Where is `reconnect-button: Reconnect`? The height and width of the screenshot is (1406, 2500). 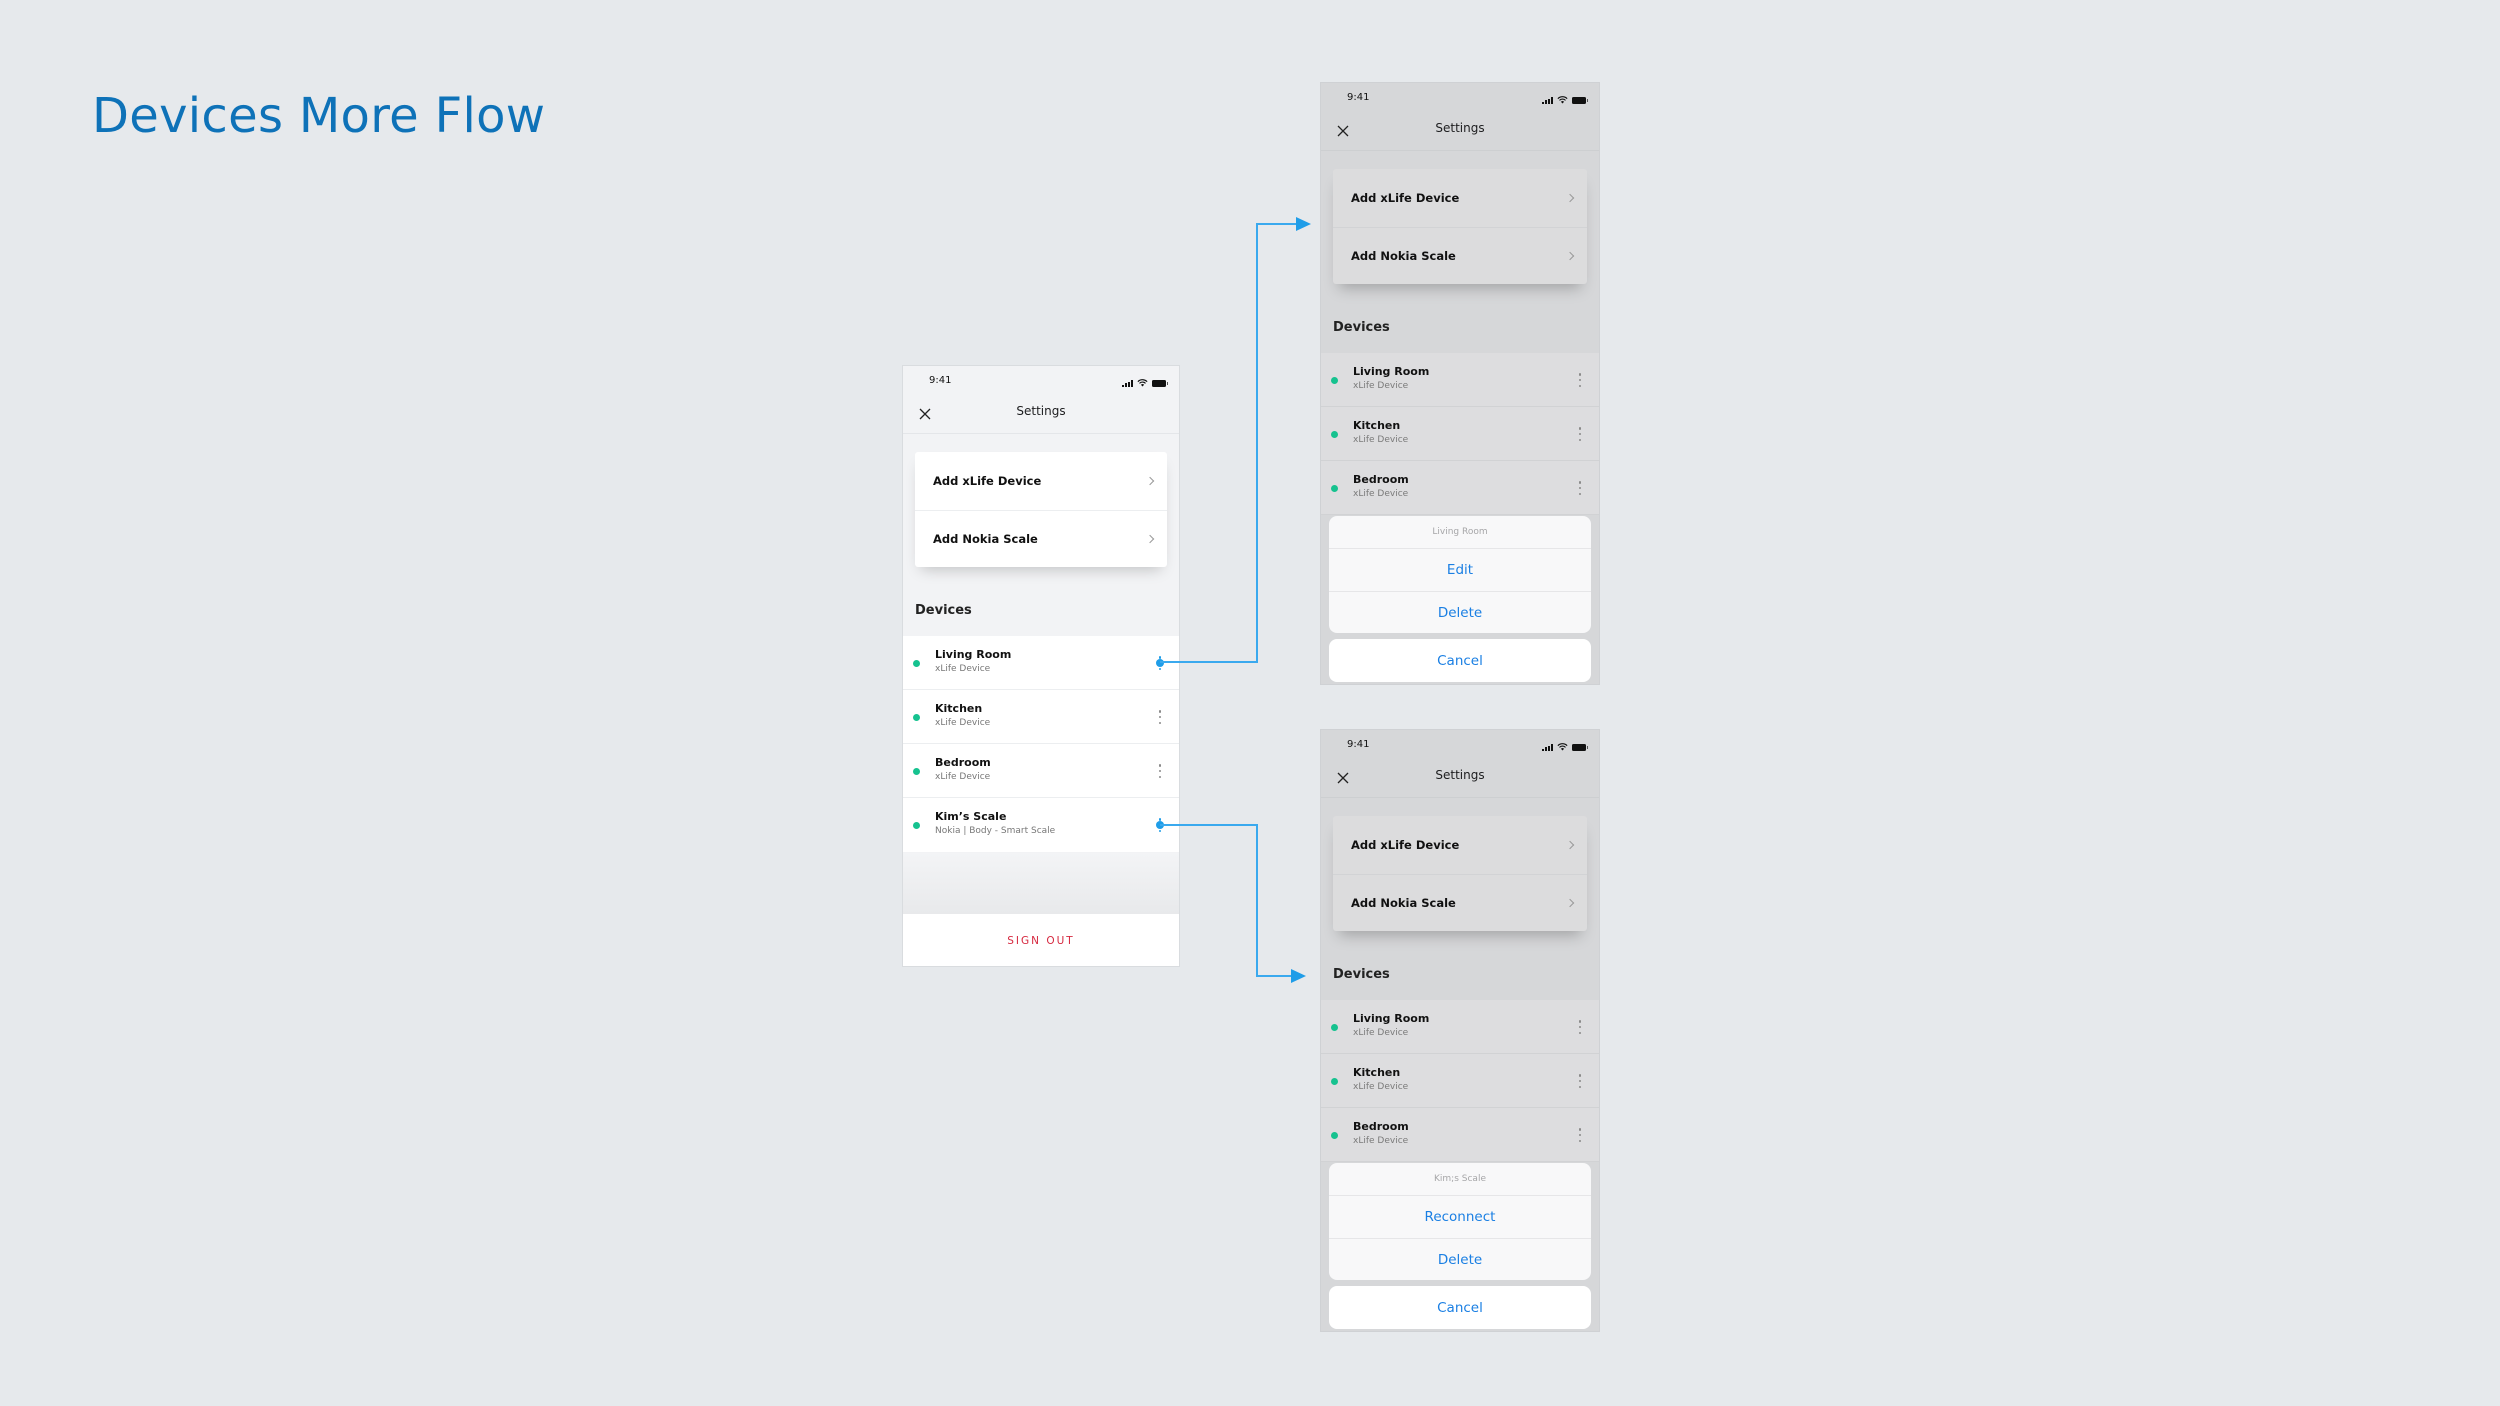
reconnect-button: Reconnect is located at coordinates (1460, 1217).